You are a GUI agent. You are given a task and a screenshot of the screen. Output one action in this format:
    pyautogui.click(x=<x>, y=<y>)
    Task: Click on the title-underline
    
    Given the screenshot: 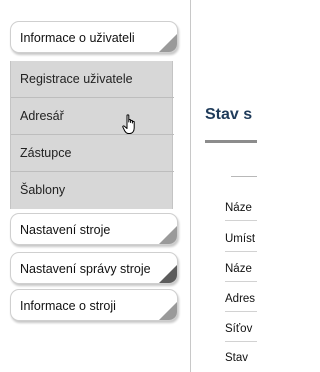 What is the action you would take?
    pyautogui.click(x=231, y=141)
    